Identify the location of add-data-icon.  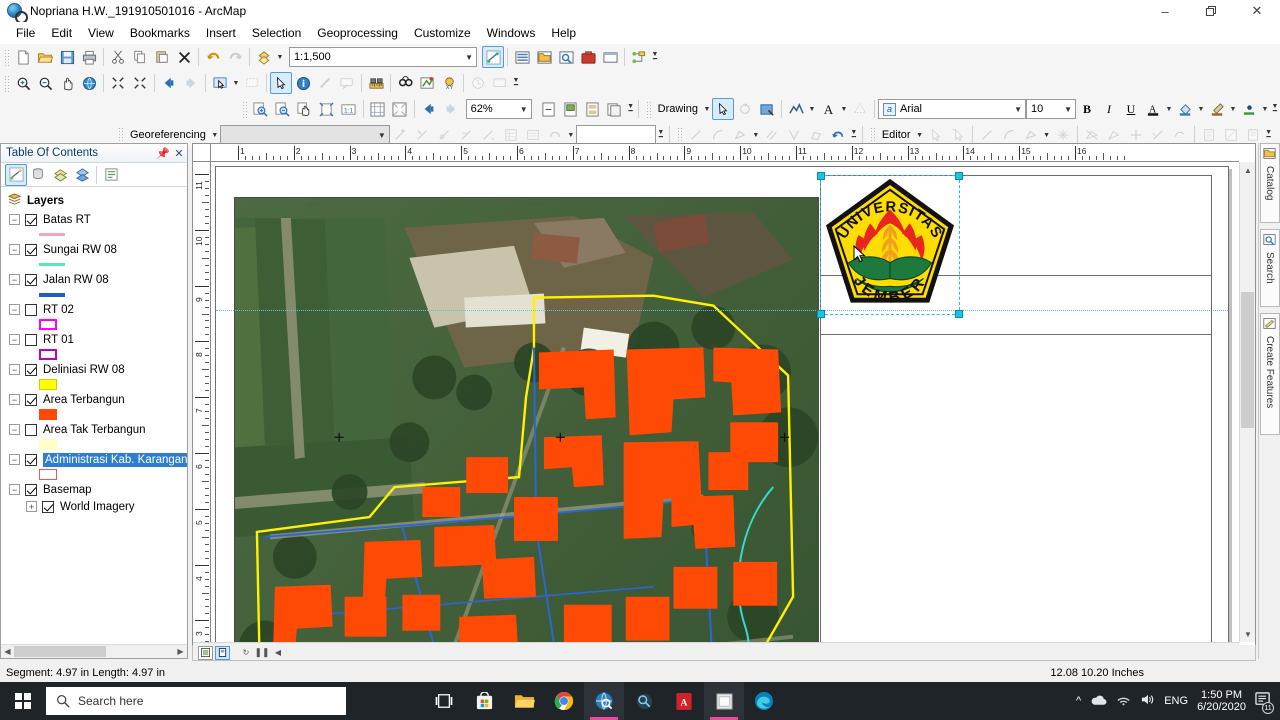
(264, 57).